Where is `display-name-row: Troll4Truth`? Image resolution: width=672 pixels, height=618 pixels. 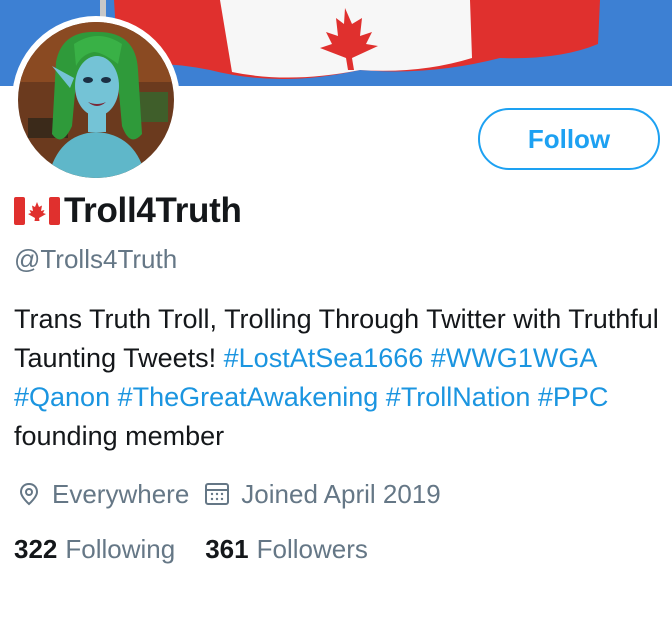
display-name-row: Troll4Truth is located at coordinates (128, 211).